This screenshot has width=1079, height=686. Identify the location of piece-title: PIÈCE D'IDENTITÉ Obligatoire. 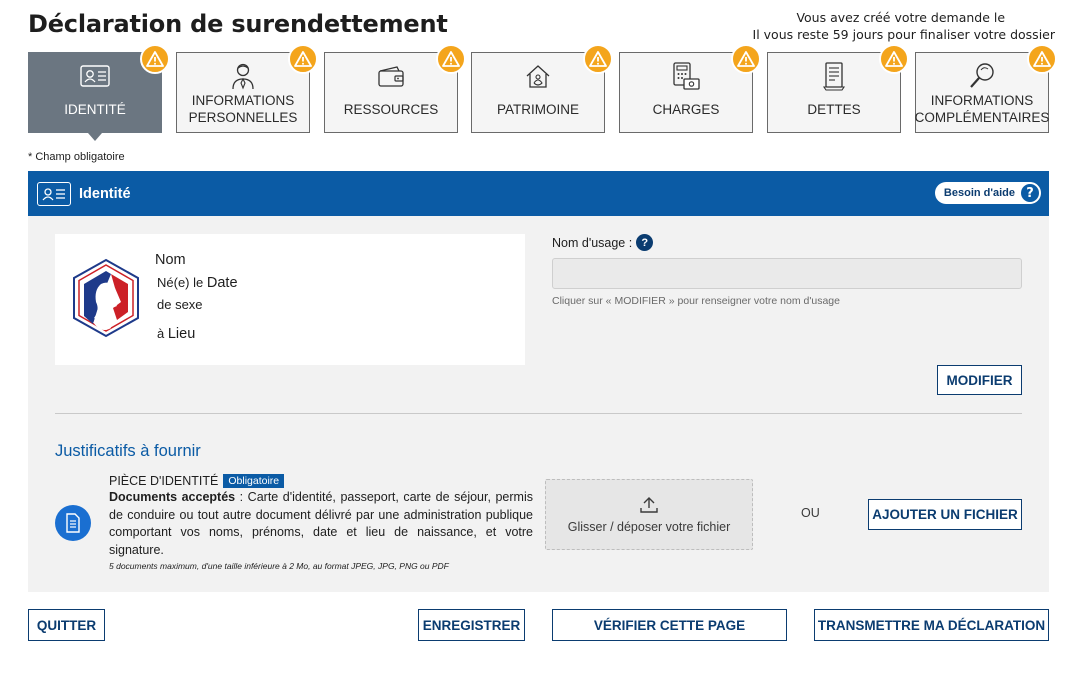
(321, 481).